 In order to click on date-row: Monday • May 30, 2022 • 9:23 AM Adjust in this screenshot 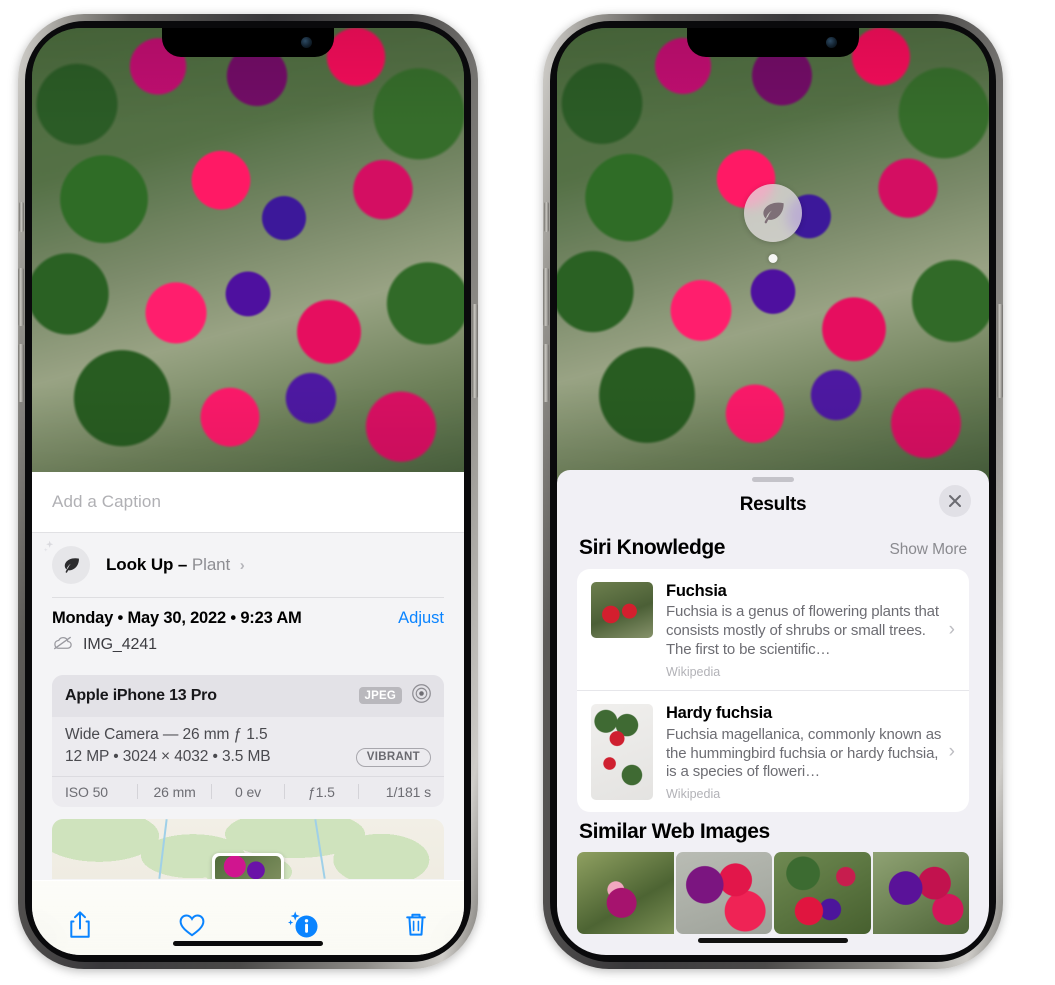, I will do `click(248, 618)`.